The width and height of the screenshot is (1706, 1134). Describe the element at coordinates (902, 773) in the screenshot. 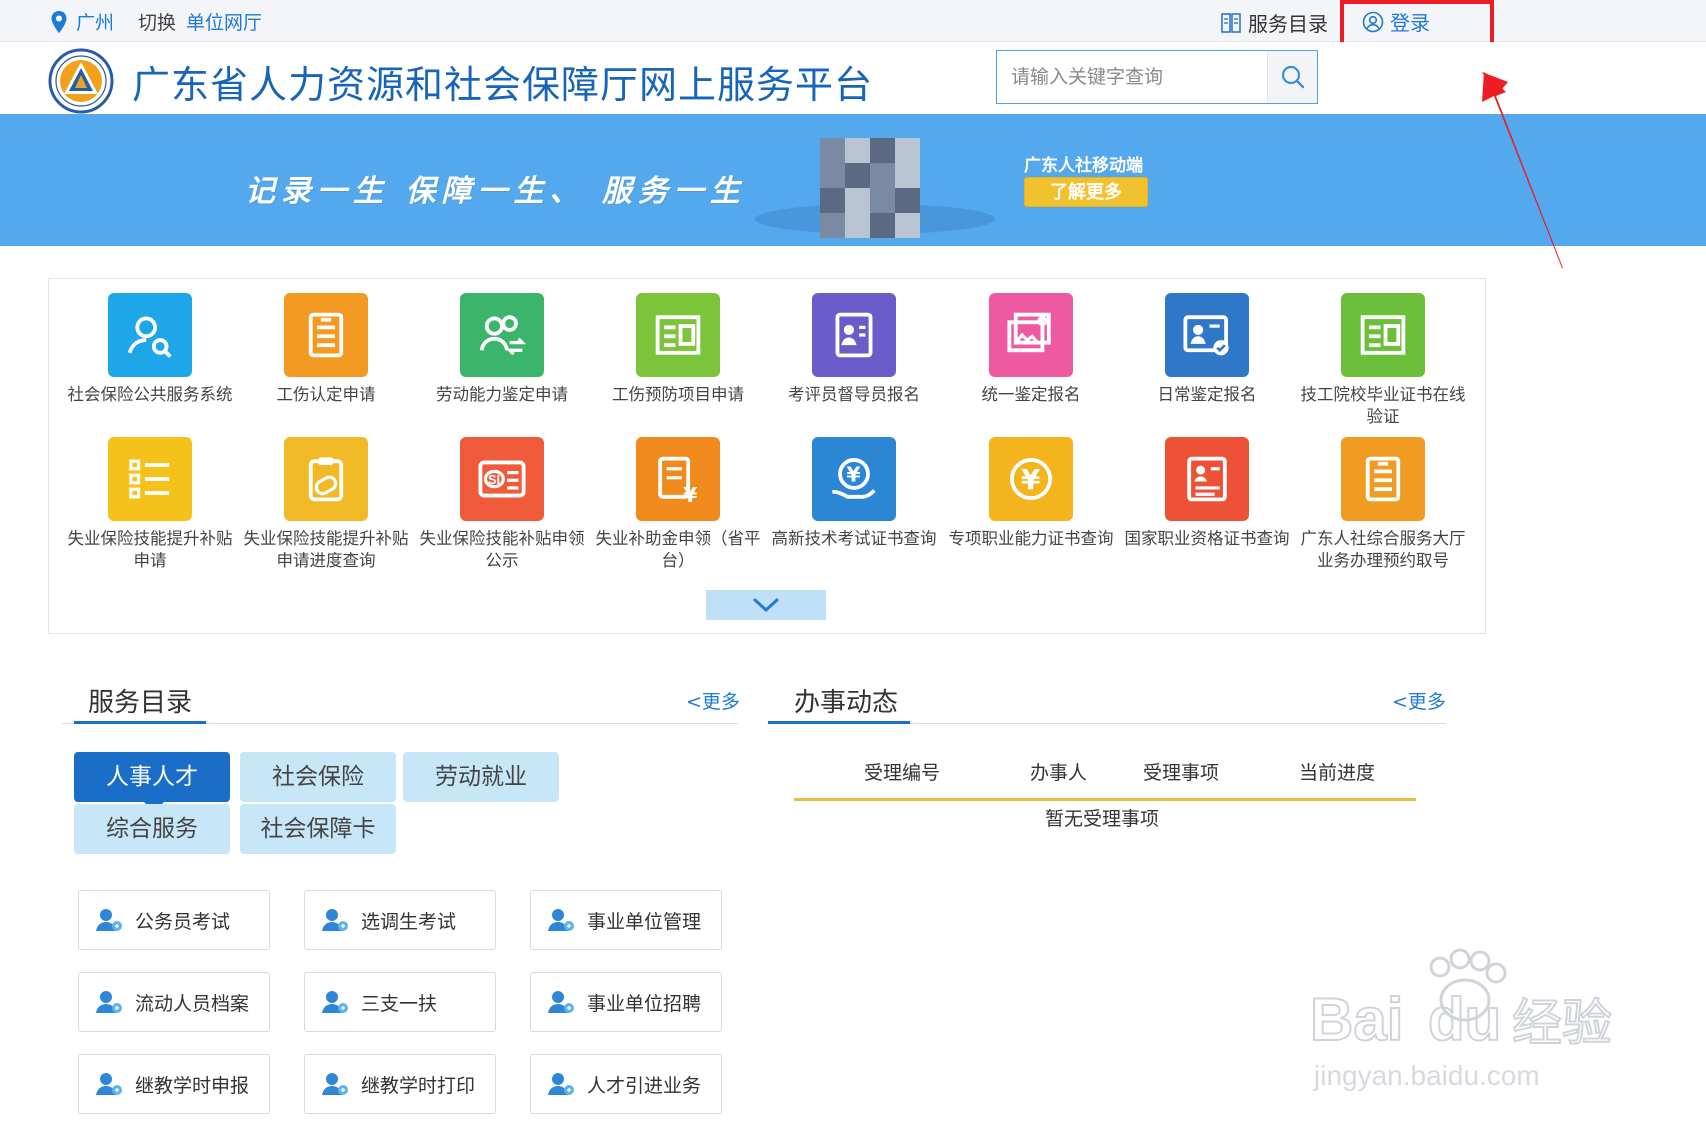

I see `column-header-number: 受理编号` at that location.